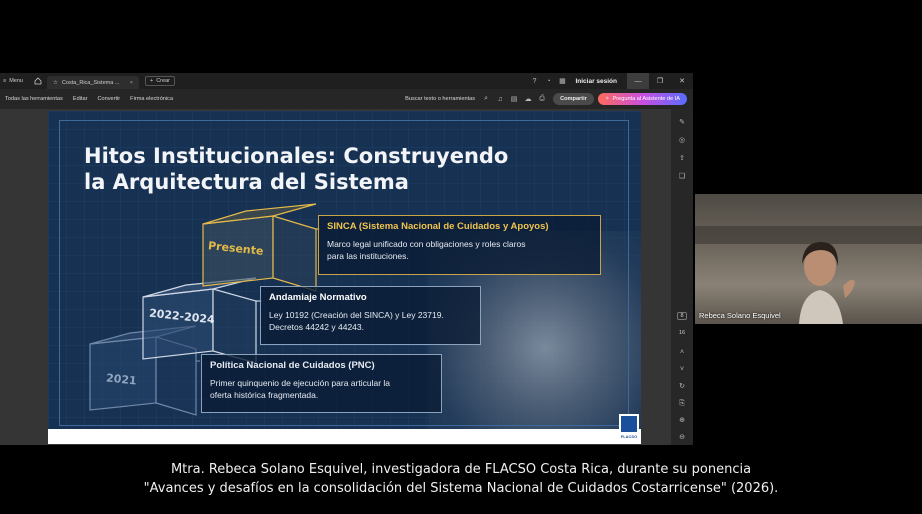 Image resolution: width=922 pixels, height=514 pixels. I want to click on card-title: Andamiaje Normativo, so click(318, 297).